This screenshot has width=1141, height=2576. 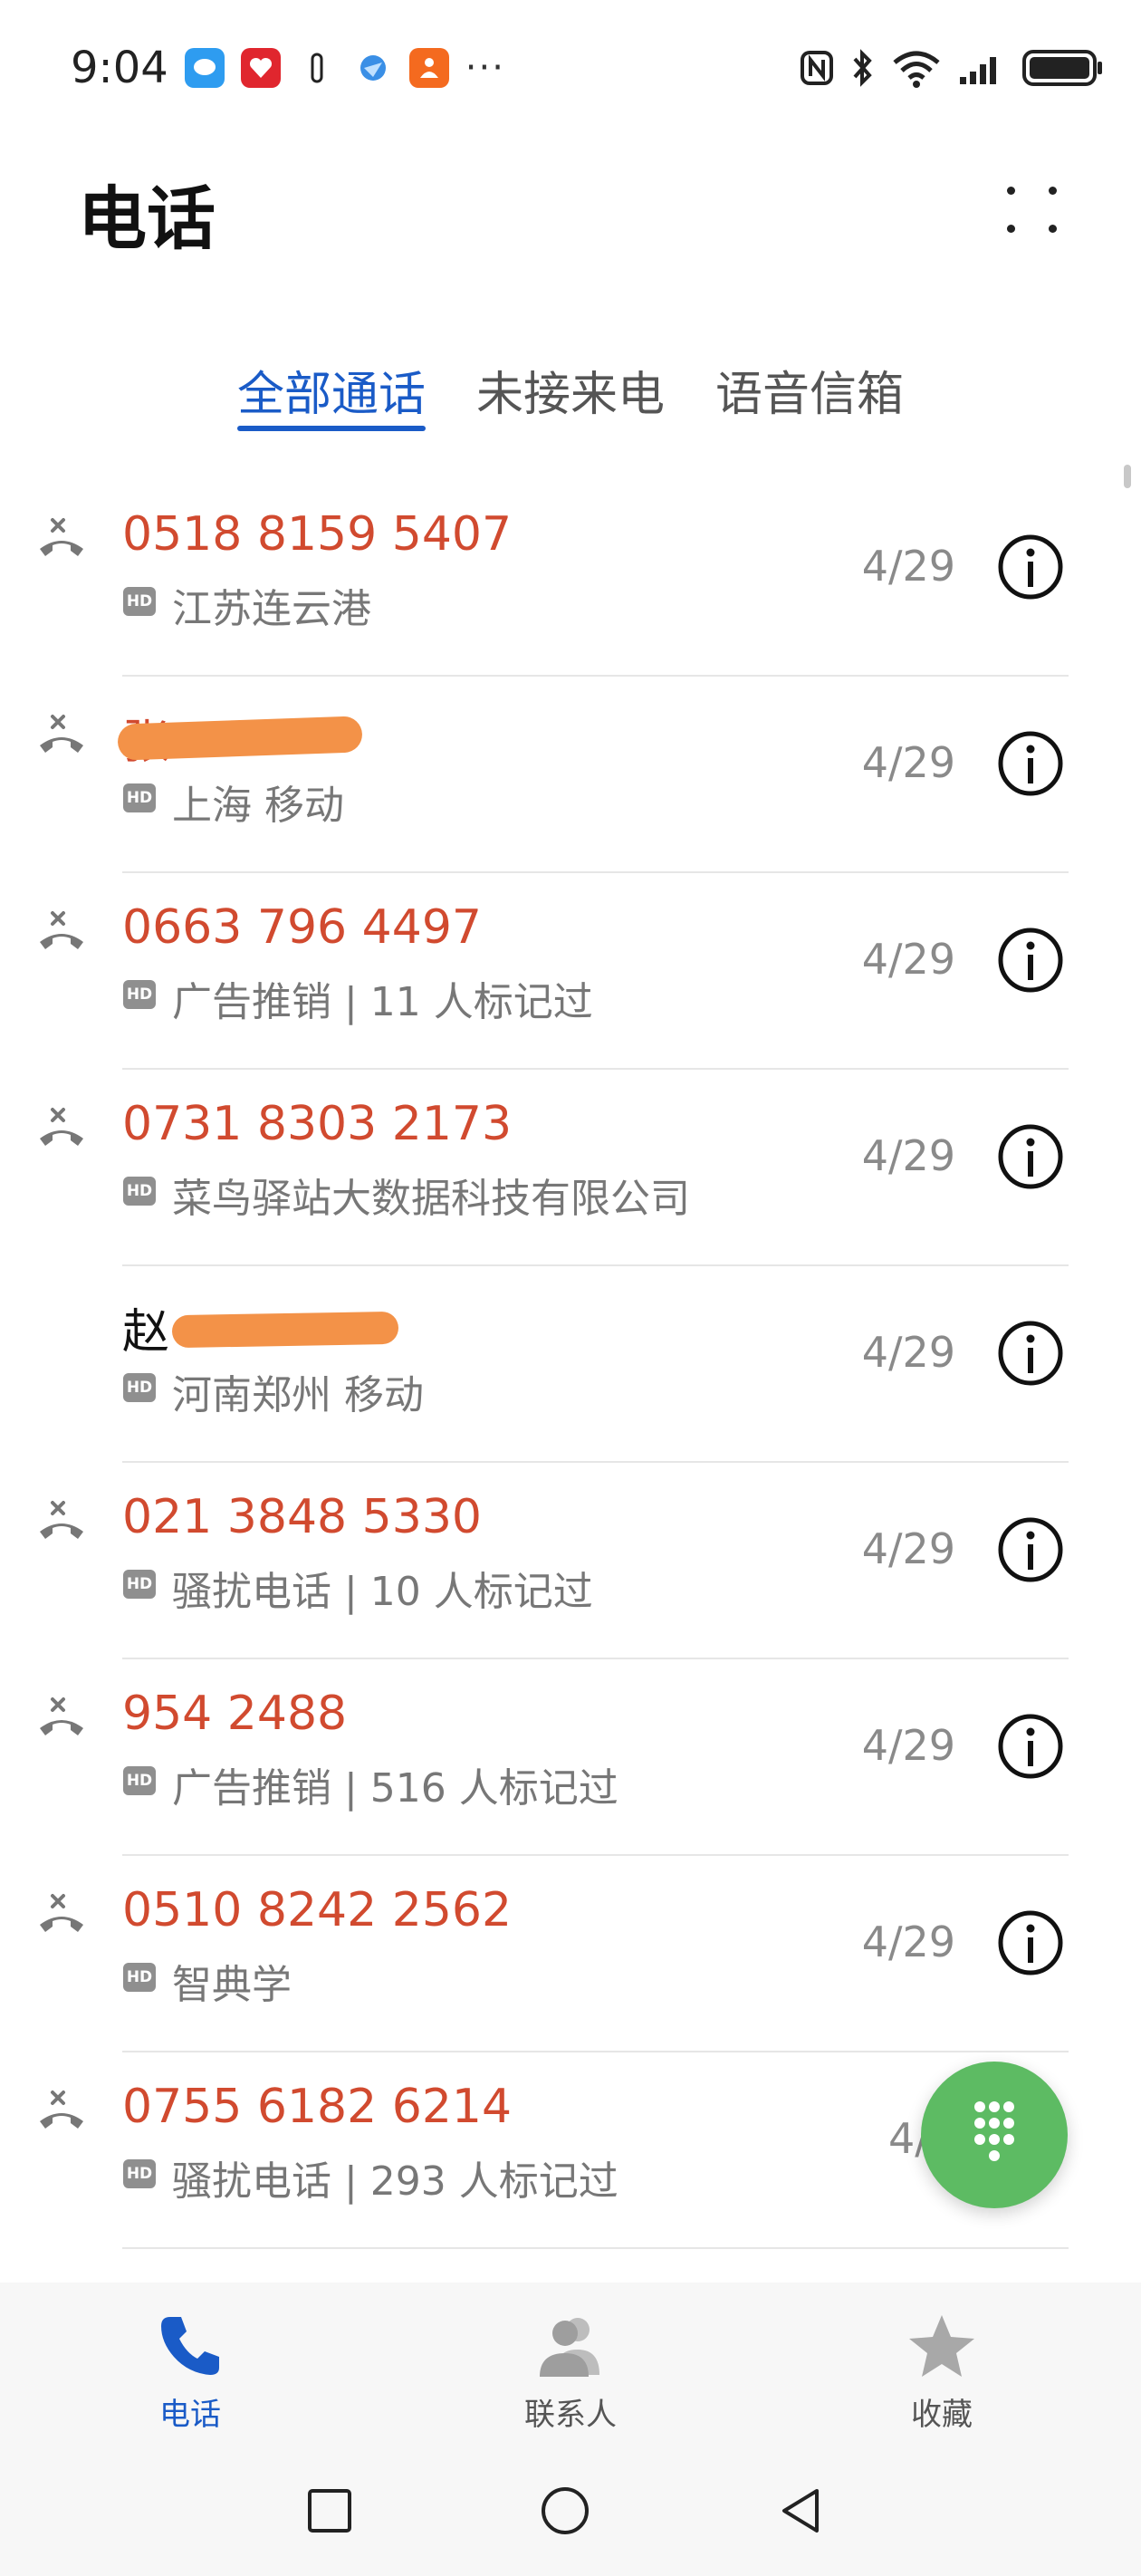 I want to click on nav-favorites: 收藏, so click(x=941, y=2372).